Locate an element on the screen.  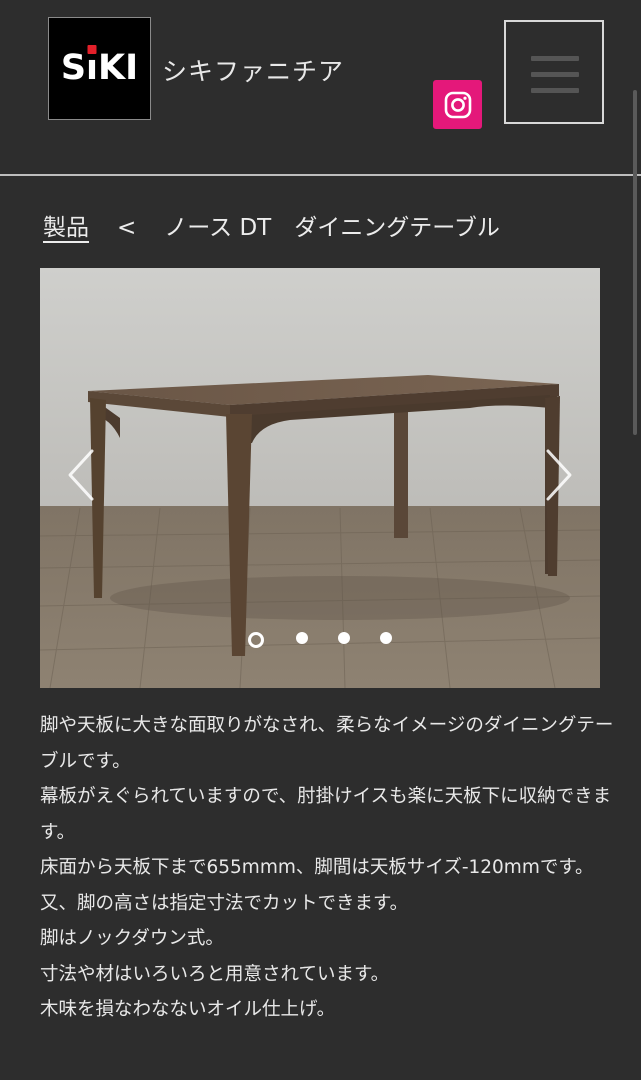
site-logo: Sı KI is located at coordinates (99, 68).